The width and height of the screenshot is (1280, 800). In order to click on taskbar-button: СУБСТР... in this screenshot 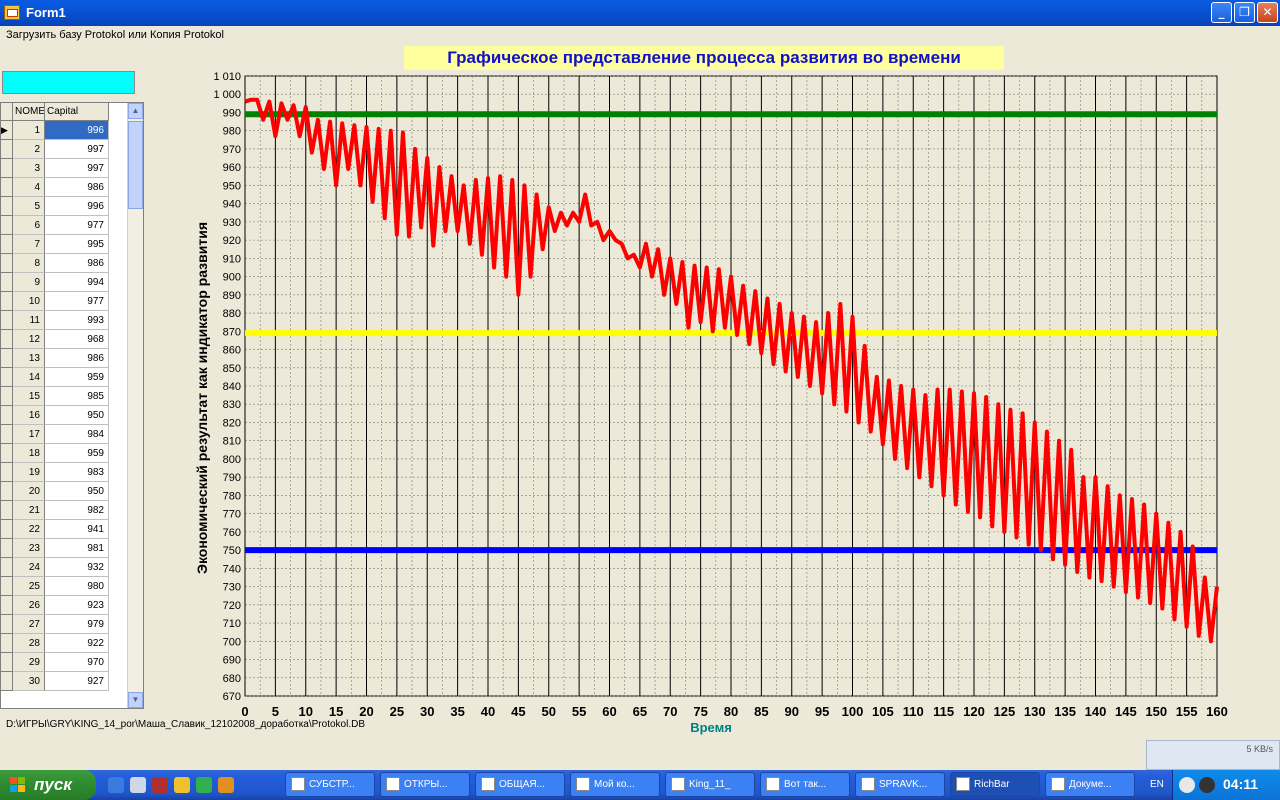, I will do `click(330, 784)`.